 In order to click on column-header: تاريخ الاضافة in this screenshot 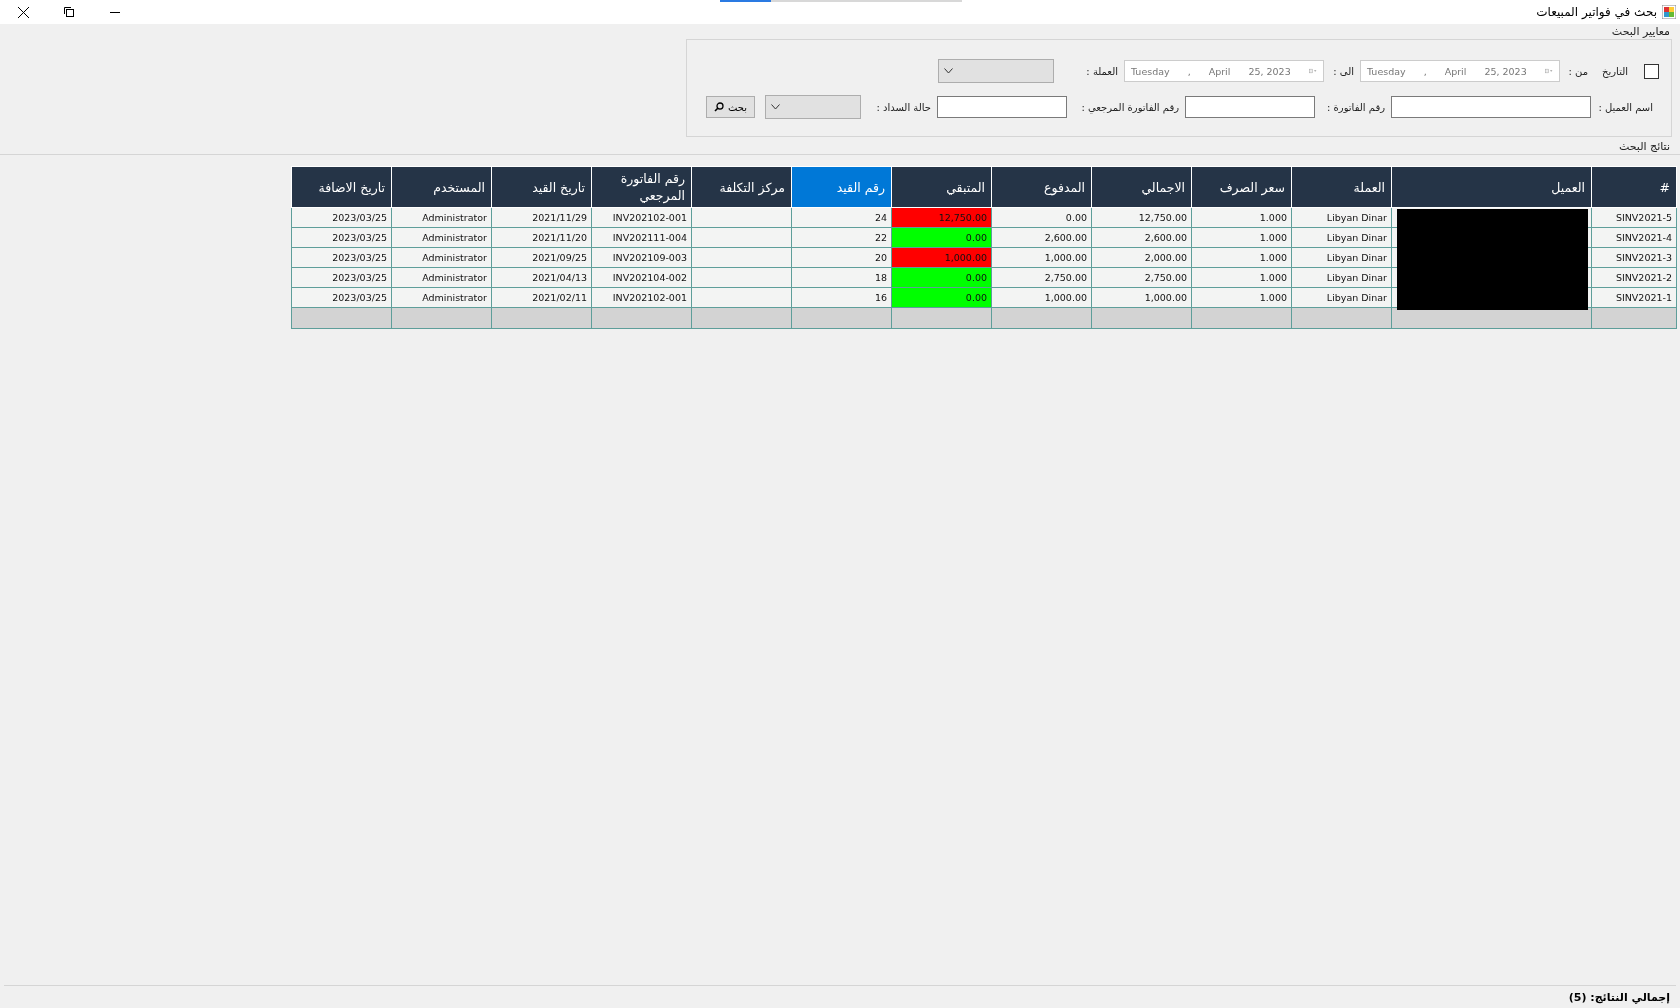, I will do `click(341, 187)`.